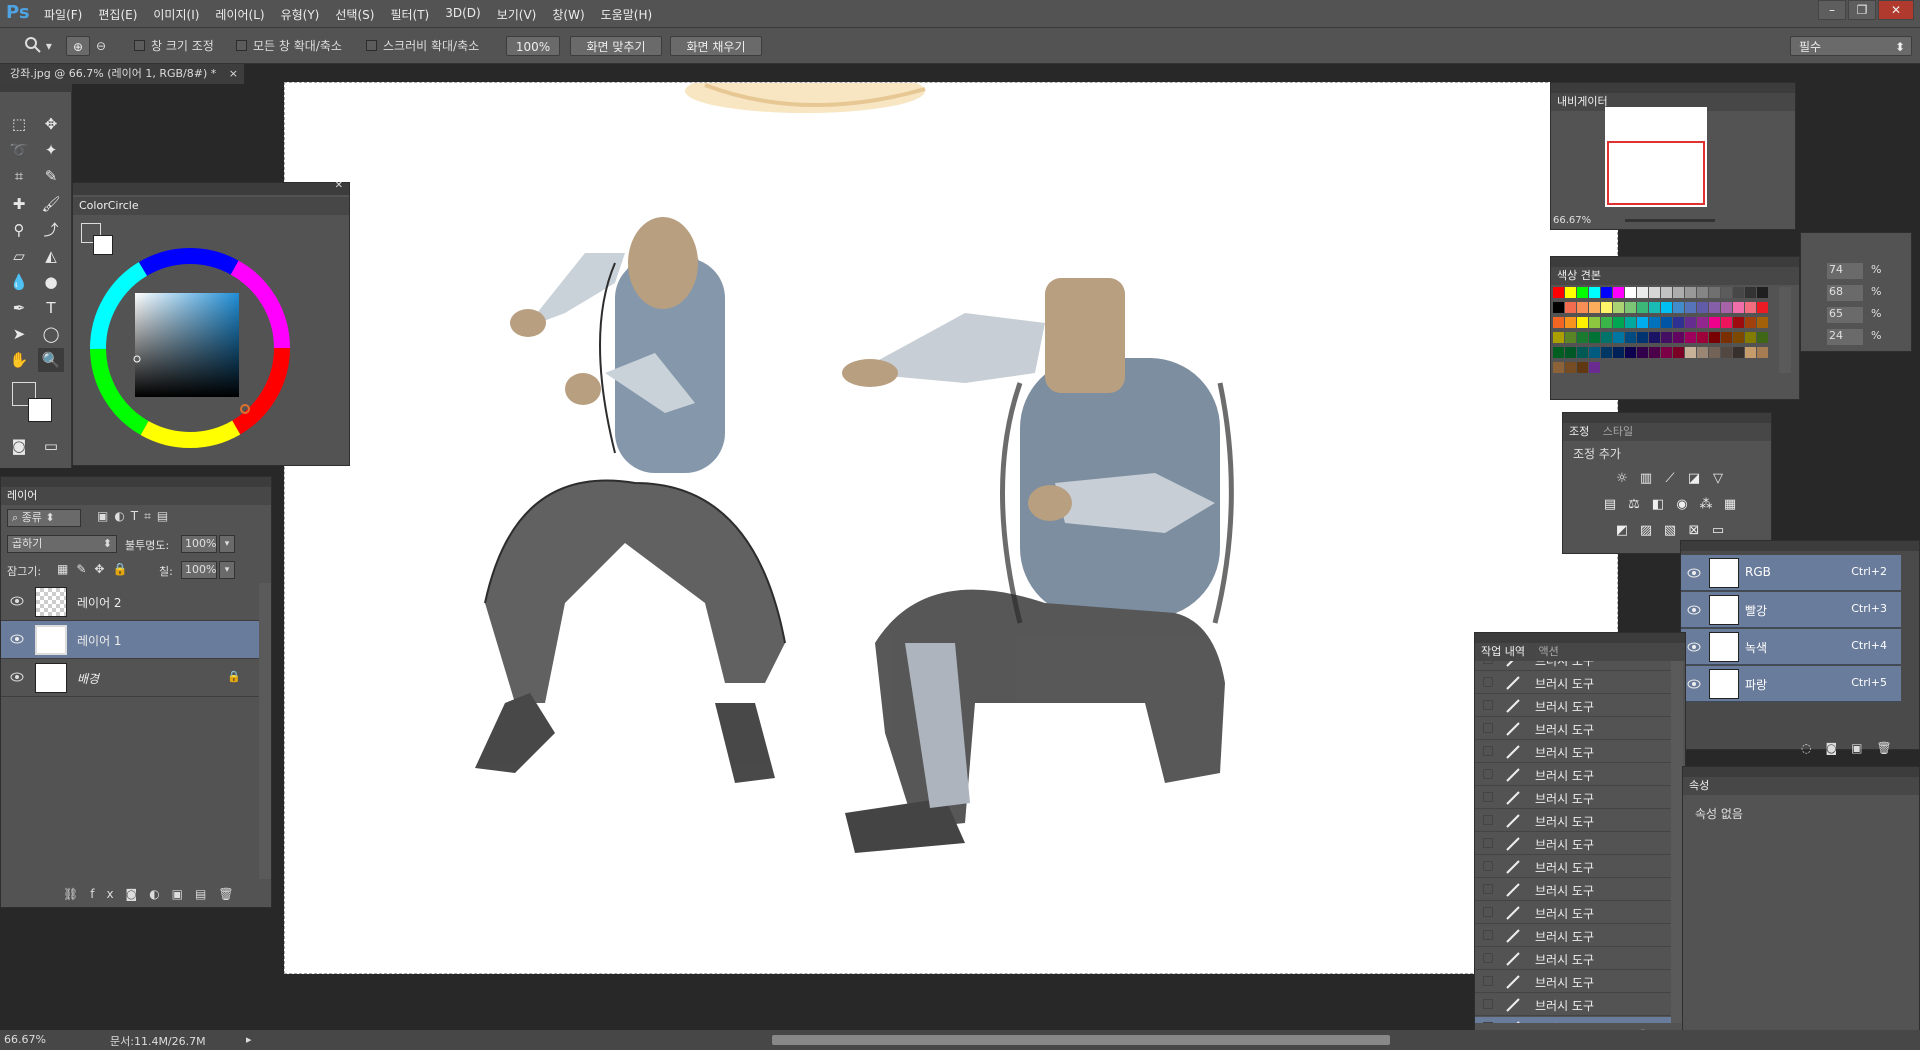 The height and width of the screenshot is (1050, 1920). What do you see at coordinates (616, 46) in the screenshot?
I see `fit-screen-button: 화면 맞추기` at bounding box center [616, 46].